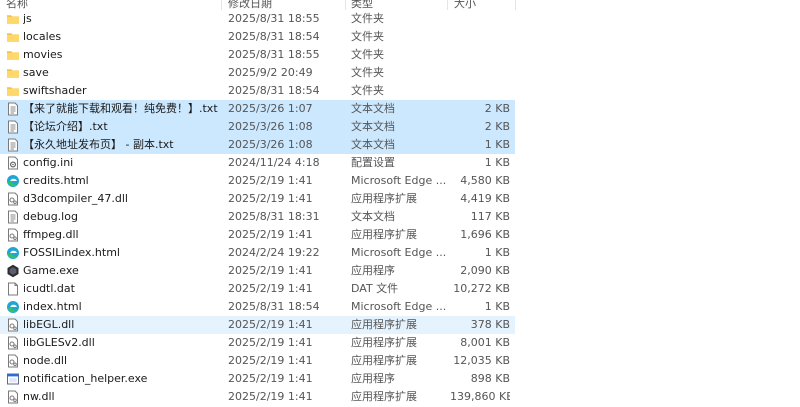 Image resolution: width=800 pixels, height=407 pixels. I want to click on column-header-bar: 名称 修改日期 类型 大小, so click(400, 5).